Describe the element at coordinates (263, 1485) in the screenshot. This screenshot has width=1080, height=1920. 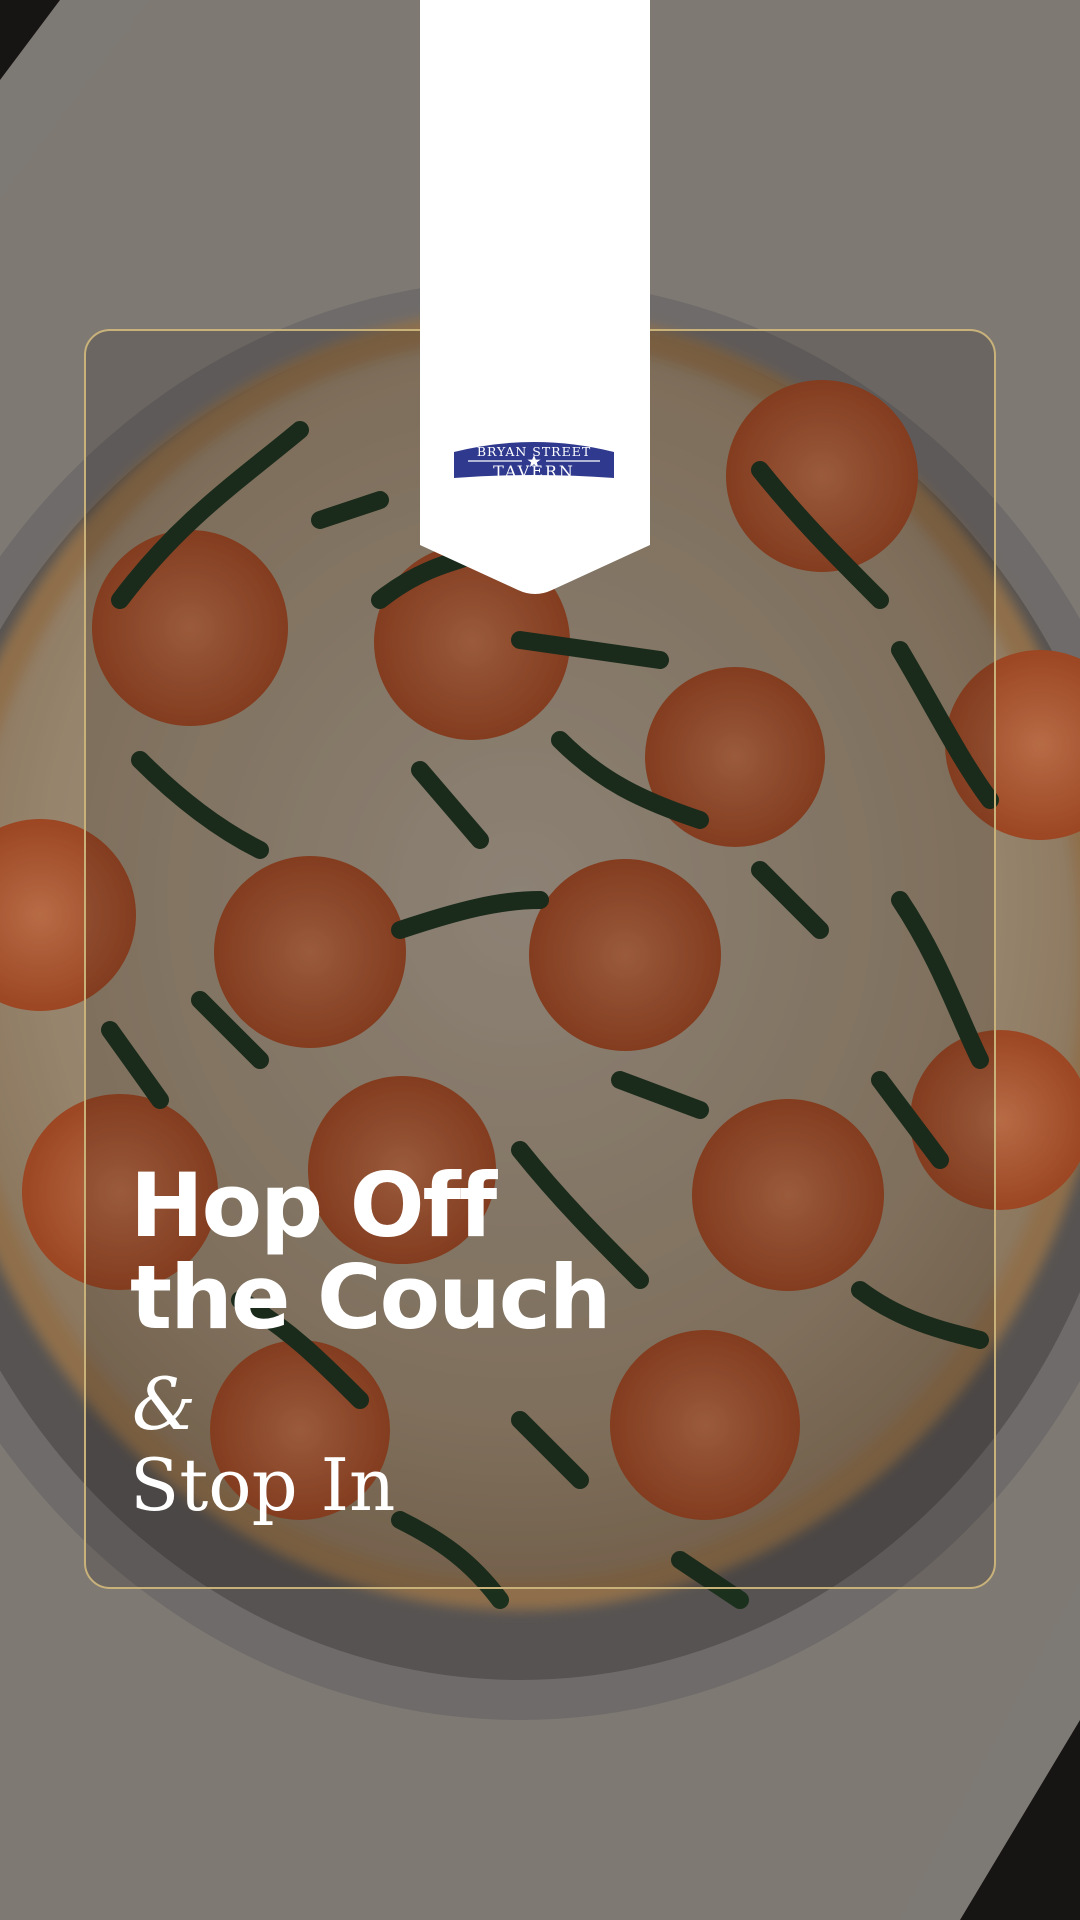
I see `subline-stop-in: Stop In` at that location.